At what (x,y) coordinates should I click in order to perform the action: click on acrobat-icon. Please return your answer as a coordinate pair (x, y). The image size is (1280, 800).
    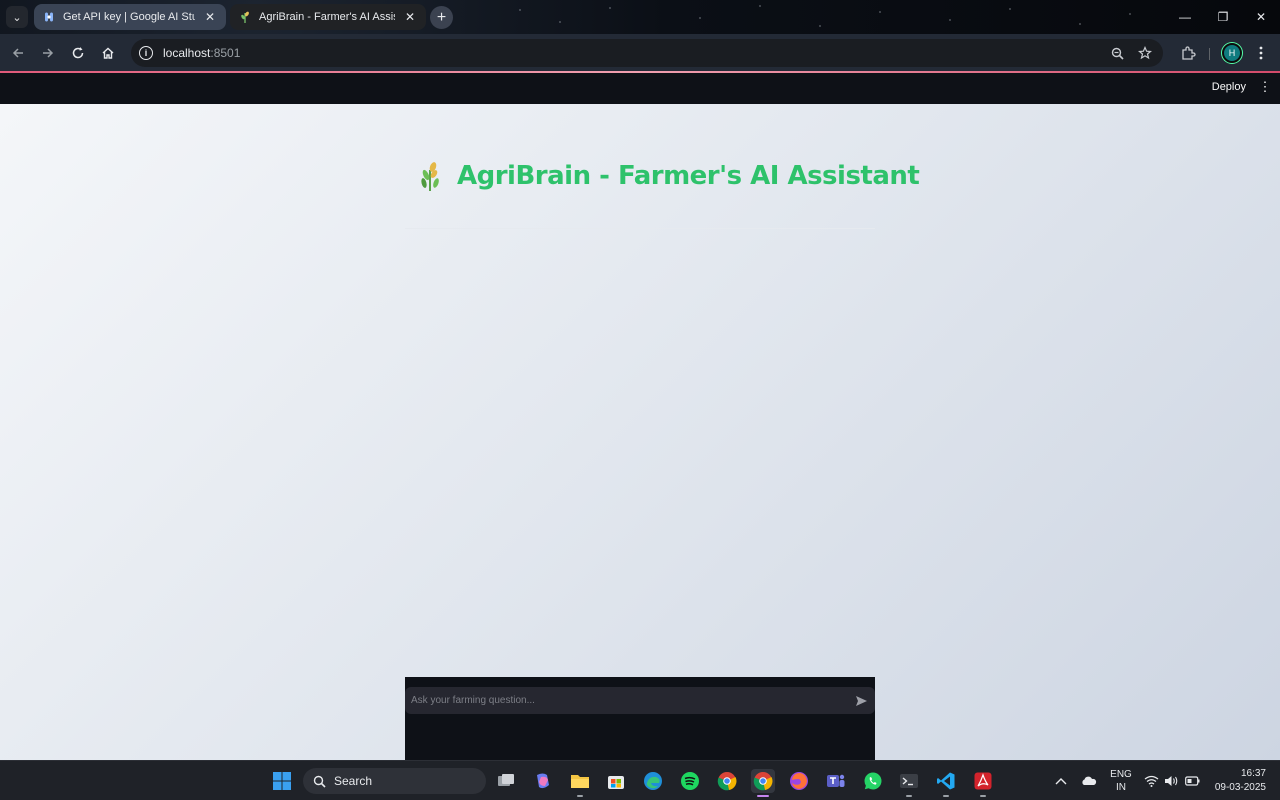
    Looking at the image, I should click on (983, 783).